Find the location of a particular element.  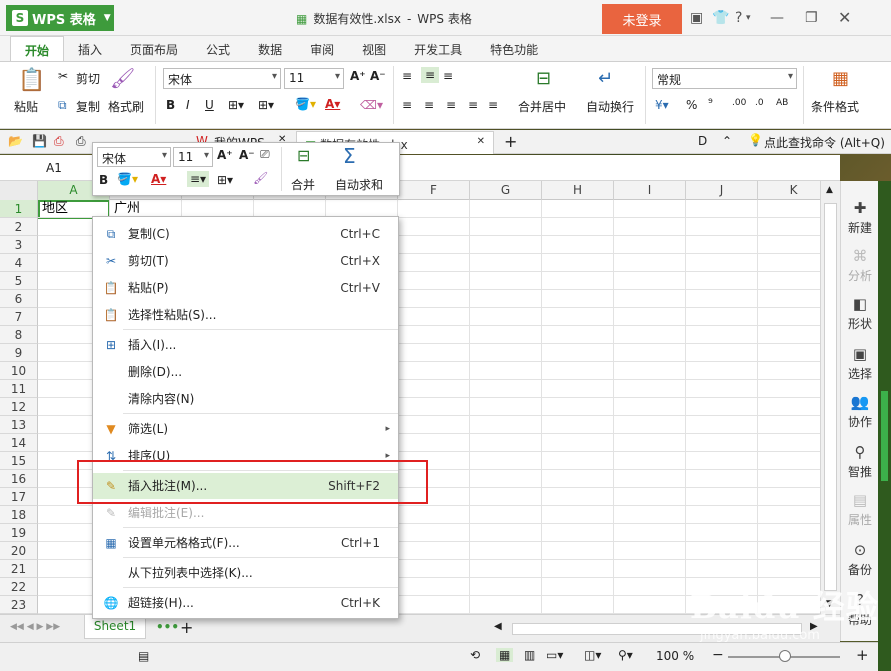

add-sheet-button: + is located at coordinates (186, 627).